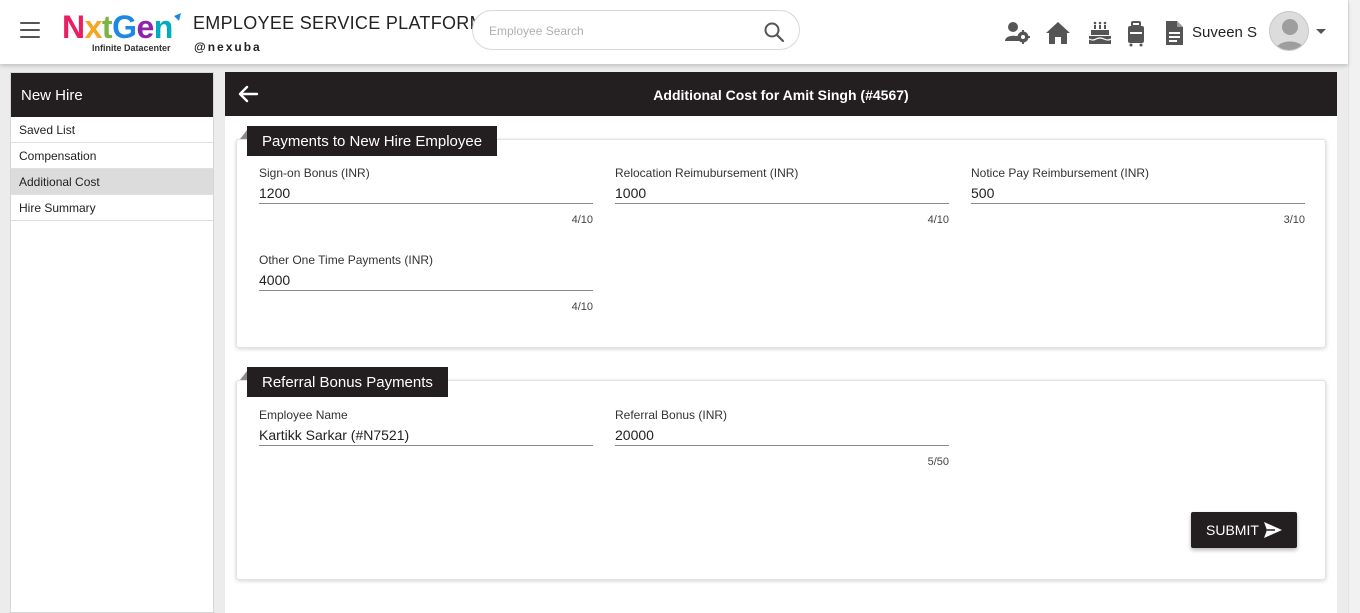 Image resolution: width=1360 pixels, height=613 pixels. What do you see at coordinates (177, 17) in the screenshot?
I see `logo-mark-icon` at bounding box center [177, 17].